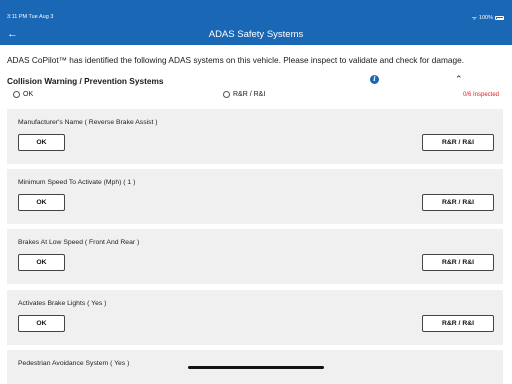 Image resolution: width=512 pixels, height=384 pixels. What do you see at coordinates (30, 17) in the screenshot?
I see `status-time: 3:11 PM Tue Aug 3` at bounding box center [30, 17].